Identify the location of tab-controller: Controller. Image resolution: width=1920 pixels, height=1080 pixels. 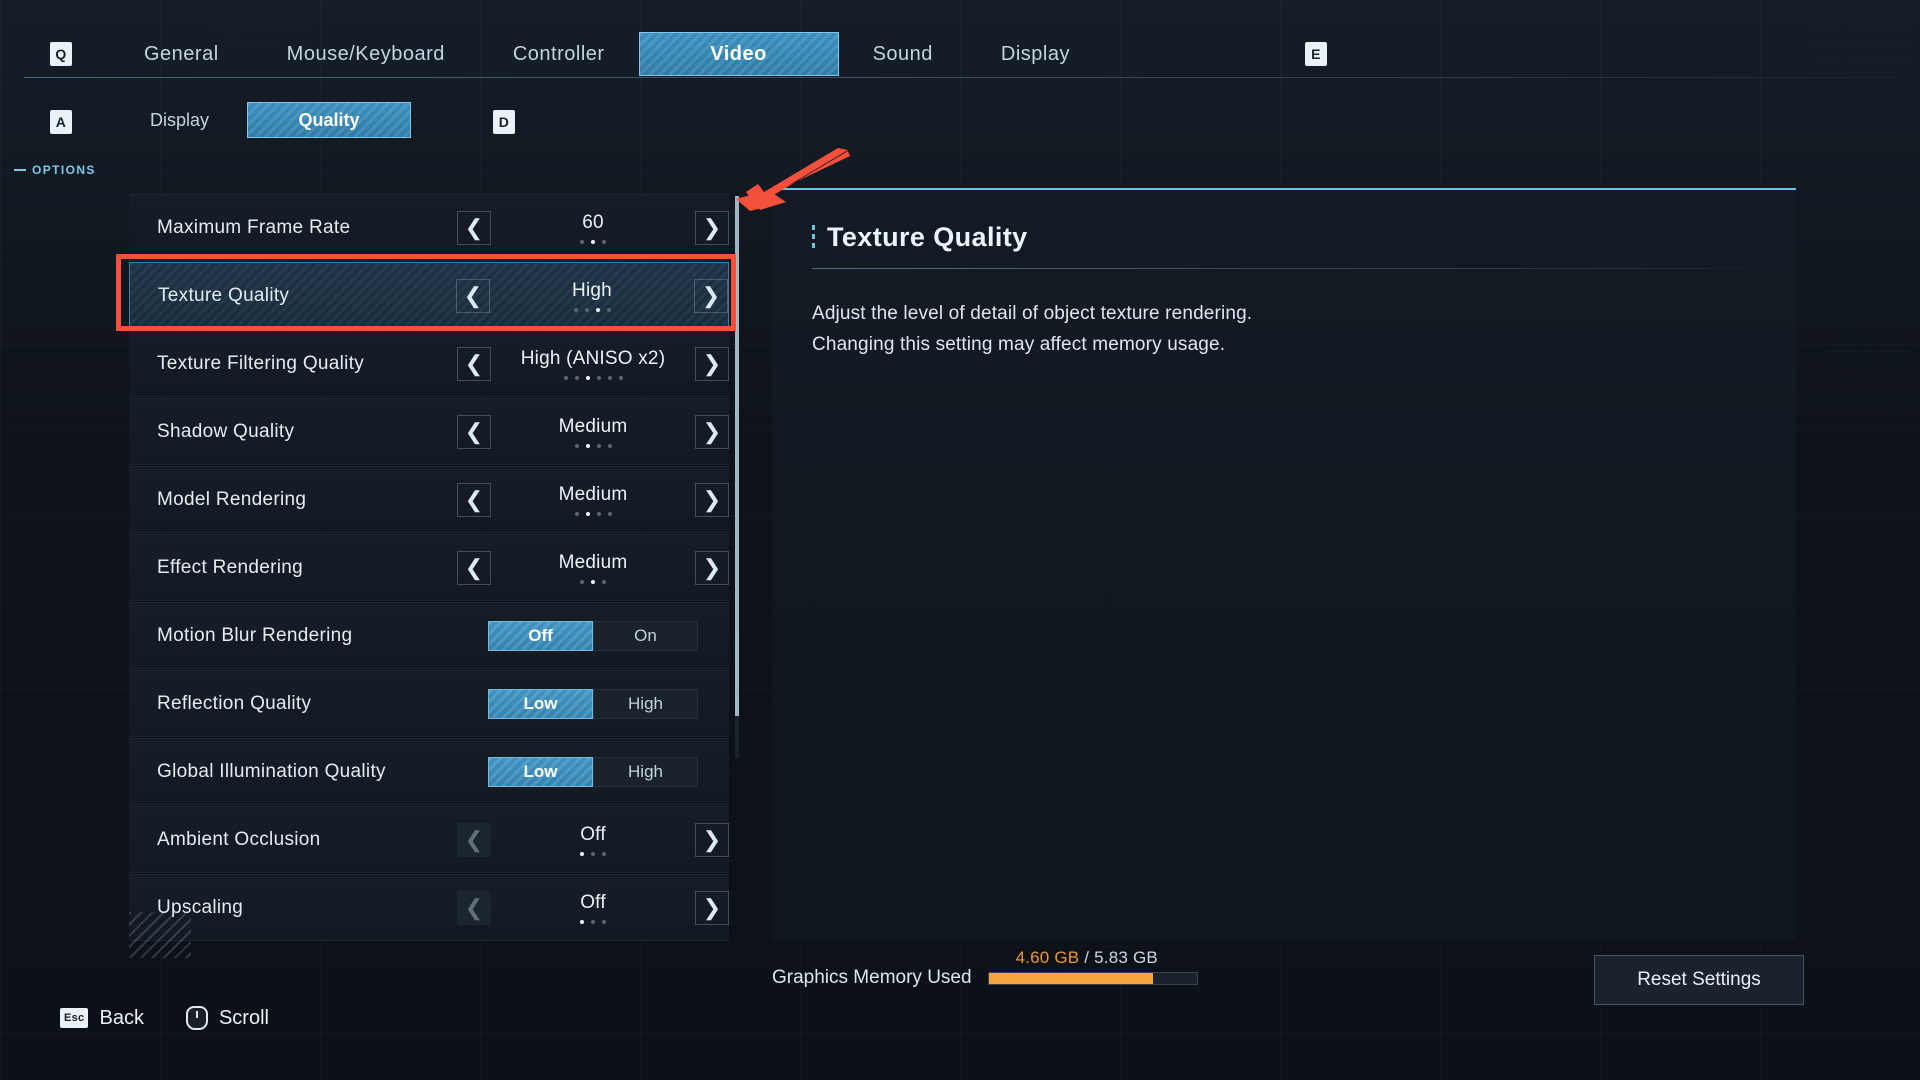
(559, 54).